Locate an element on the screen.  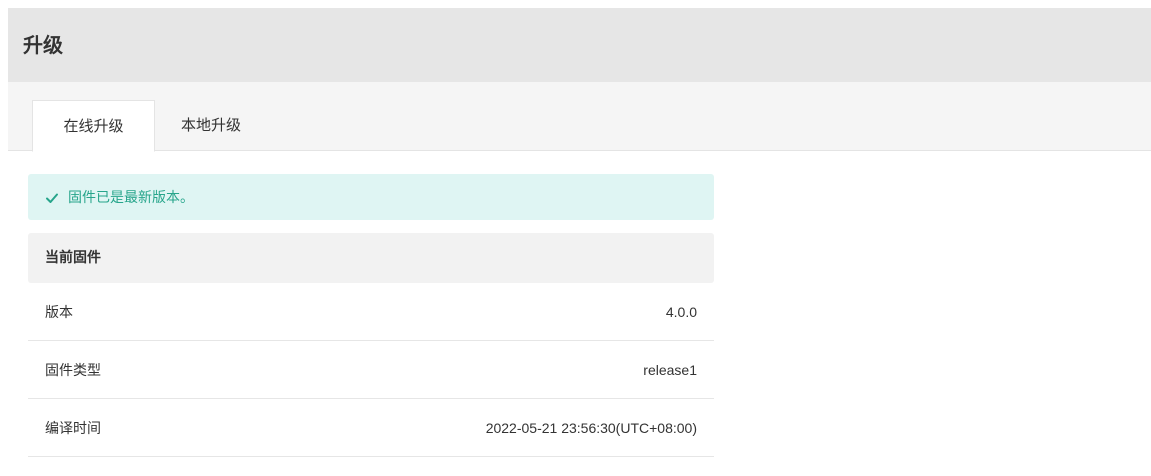
firmware-status-alert: 固件已是最新版本。 is located at coordinates (371, 197).